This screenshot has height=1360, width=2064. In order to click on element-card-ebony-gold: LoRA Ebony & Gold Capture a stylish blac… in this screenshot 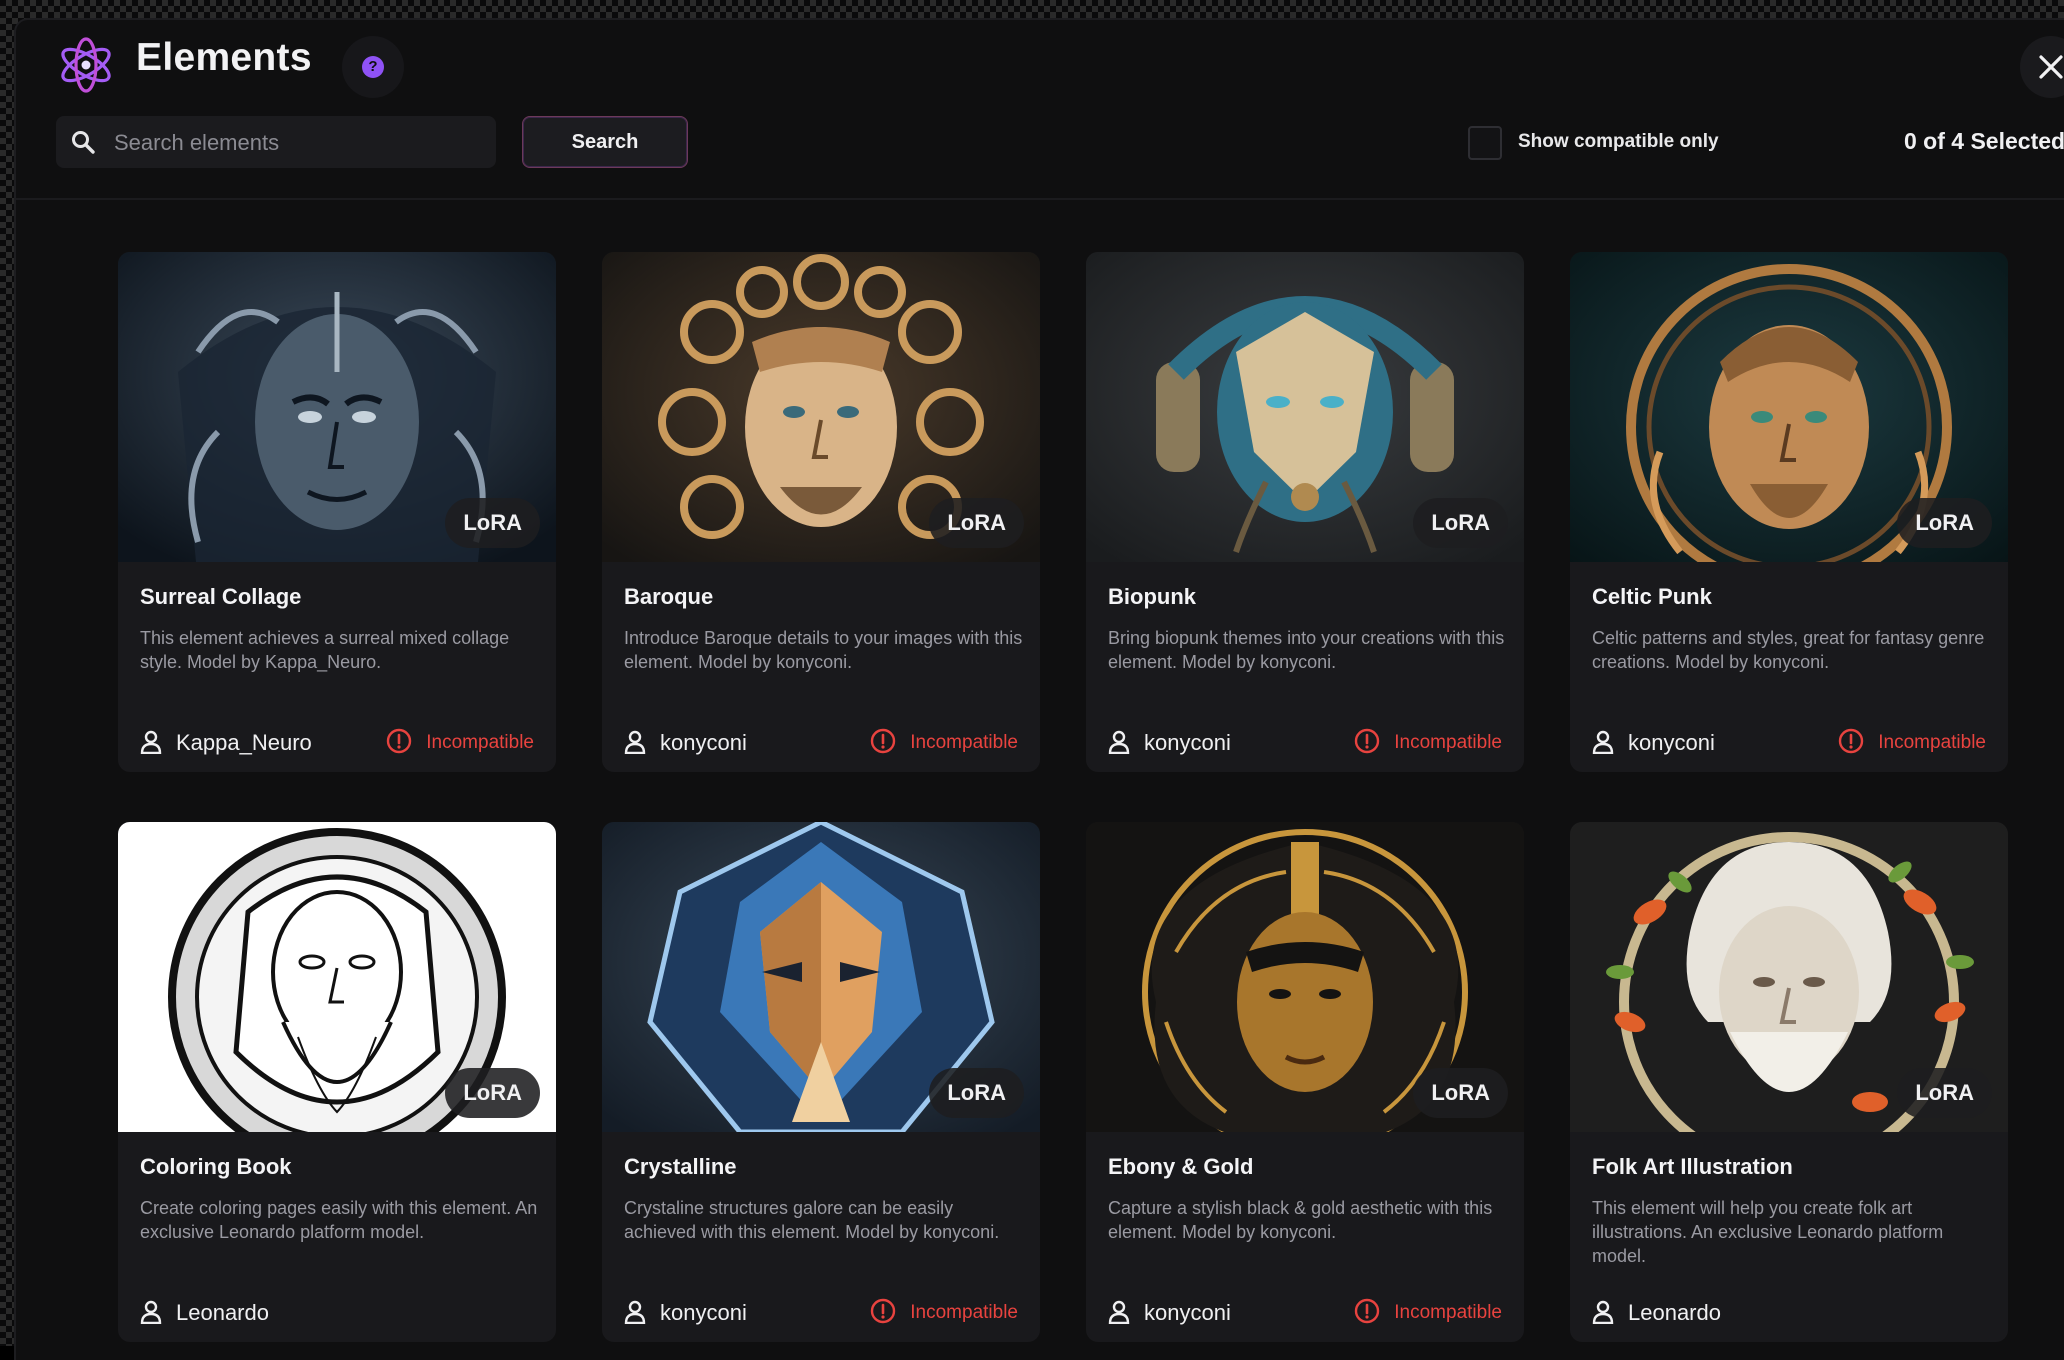, I will do `click(1305, 1082)`.